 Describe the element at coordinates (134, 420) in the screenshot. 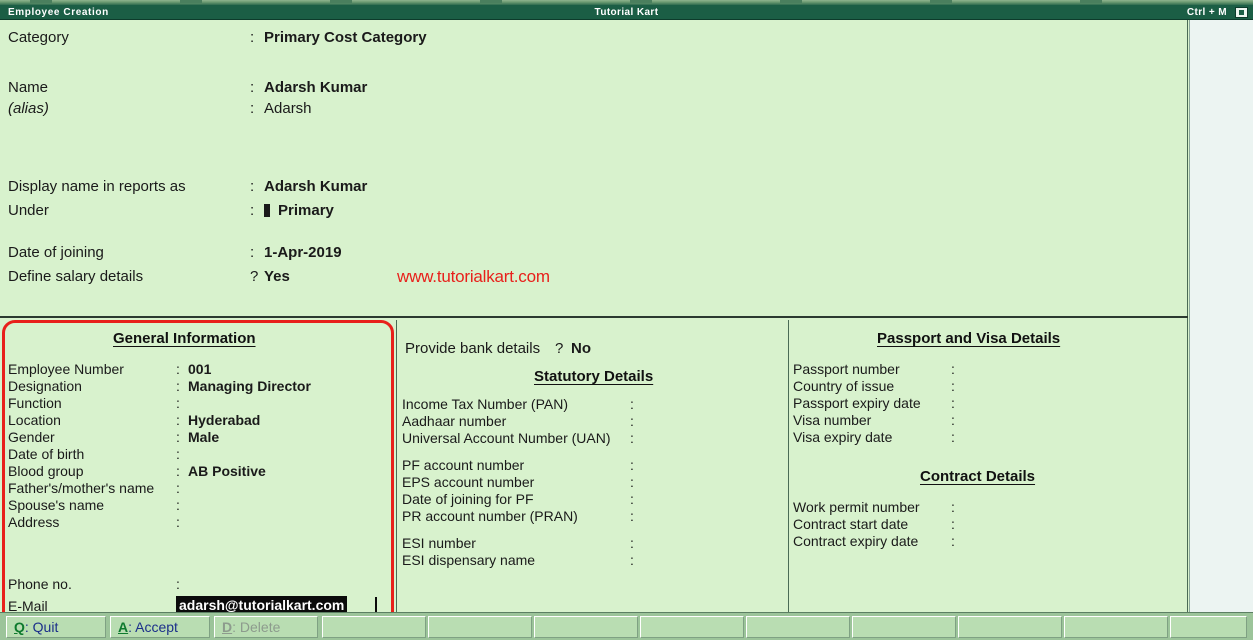

I see `field-location: Location: Hyderabad` at that location.